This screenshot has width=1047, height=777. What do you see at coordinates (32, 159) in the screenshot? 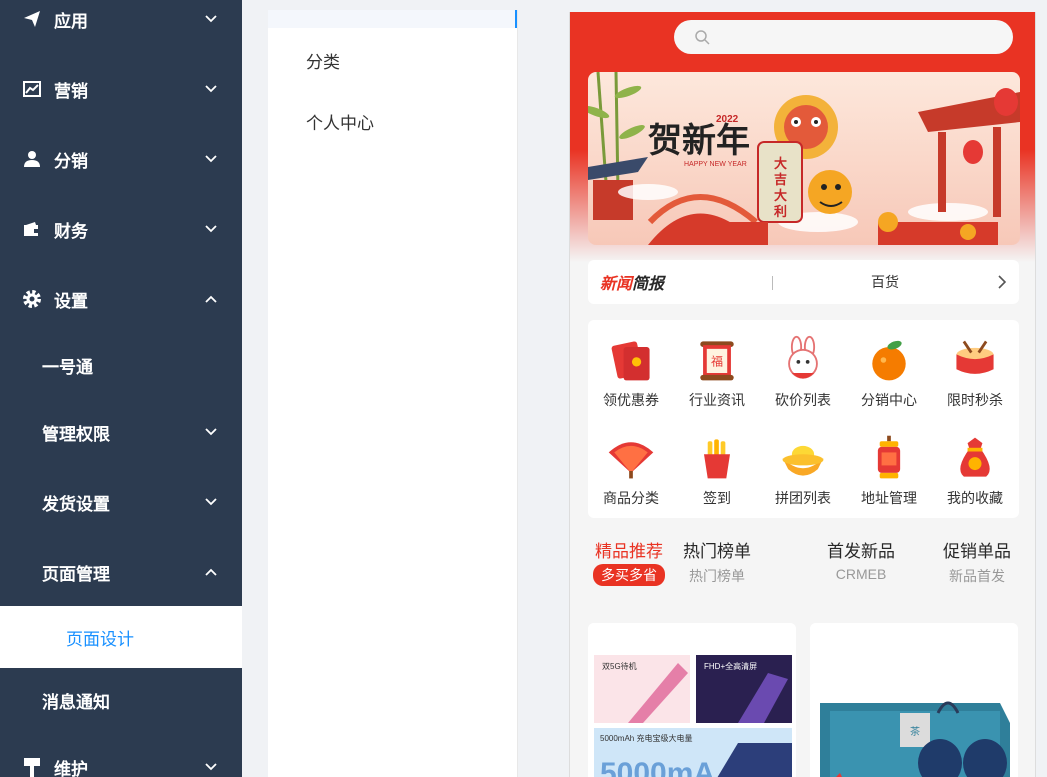
I see `user-icon` at bounding box center [32, 159].